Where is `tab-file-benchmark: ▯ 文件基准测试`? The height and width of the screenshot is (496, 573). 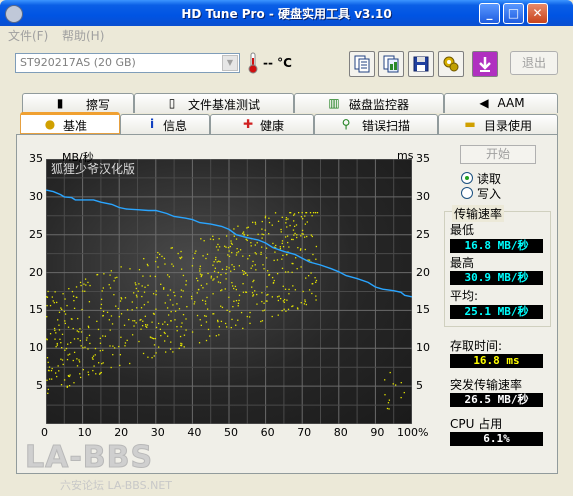 tab-file-benchmark: ▯ 文件基准测试 is located at coordinates (214, 103).